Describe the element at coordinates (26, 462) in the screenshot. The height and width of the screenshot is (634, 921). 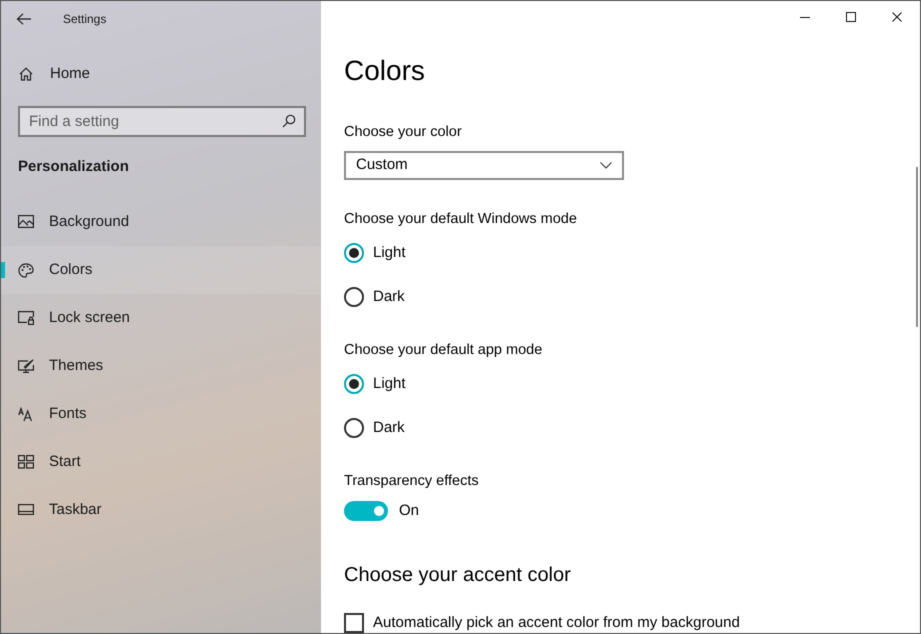
I see `tiles-icon` at that location.